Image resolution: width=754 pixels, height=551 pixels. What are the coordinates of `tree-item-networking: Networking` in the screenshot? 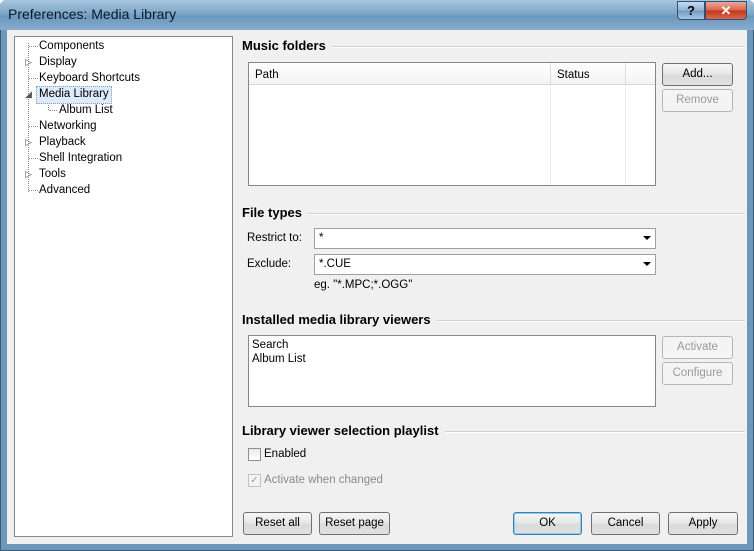 It's located at (68, 126).